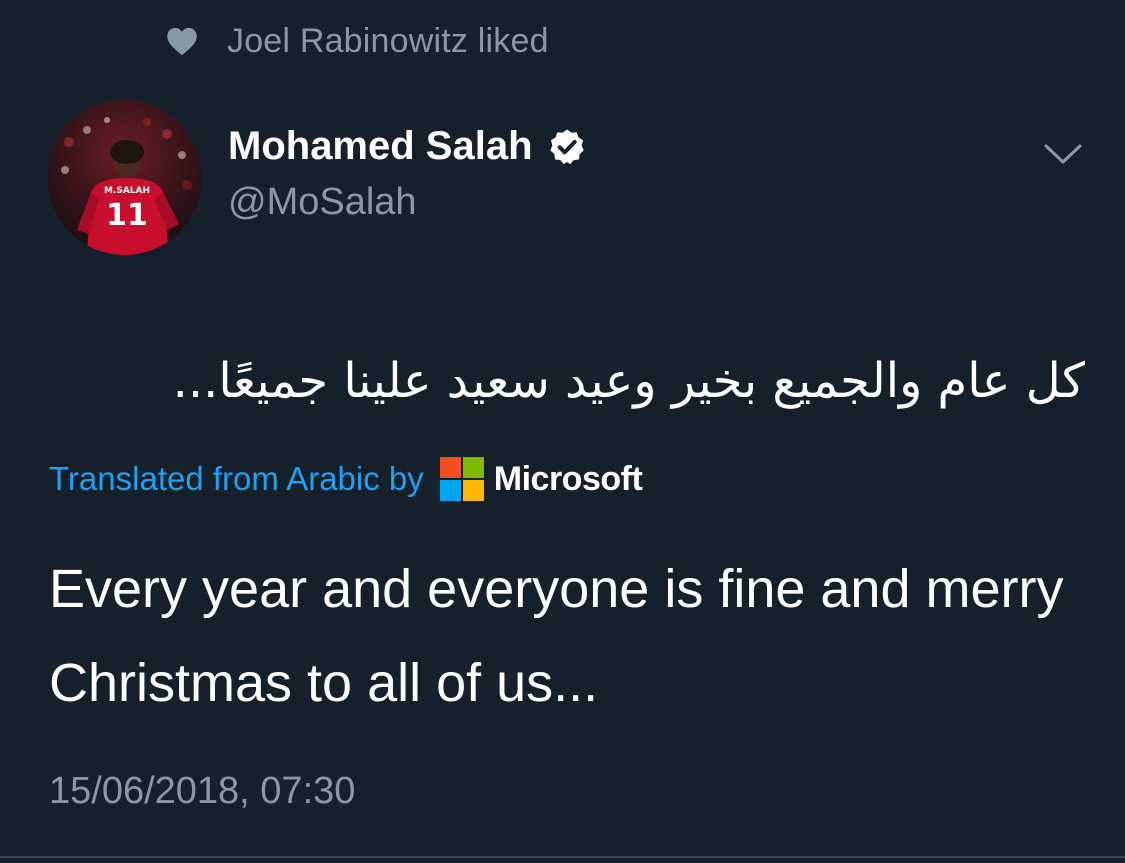 The image size is (1125, 863). I want to click on social-context: Joel Rabinowitz liked, so click(357, 41).